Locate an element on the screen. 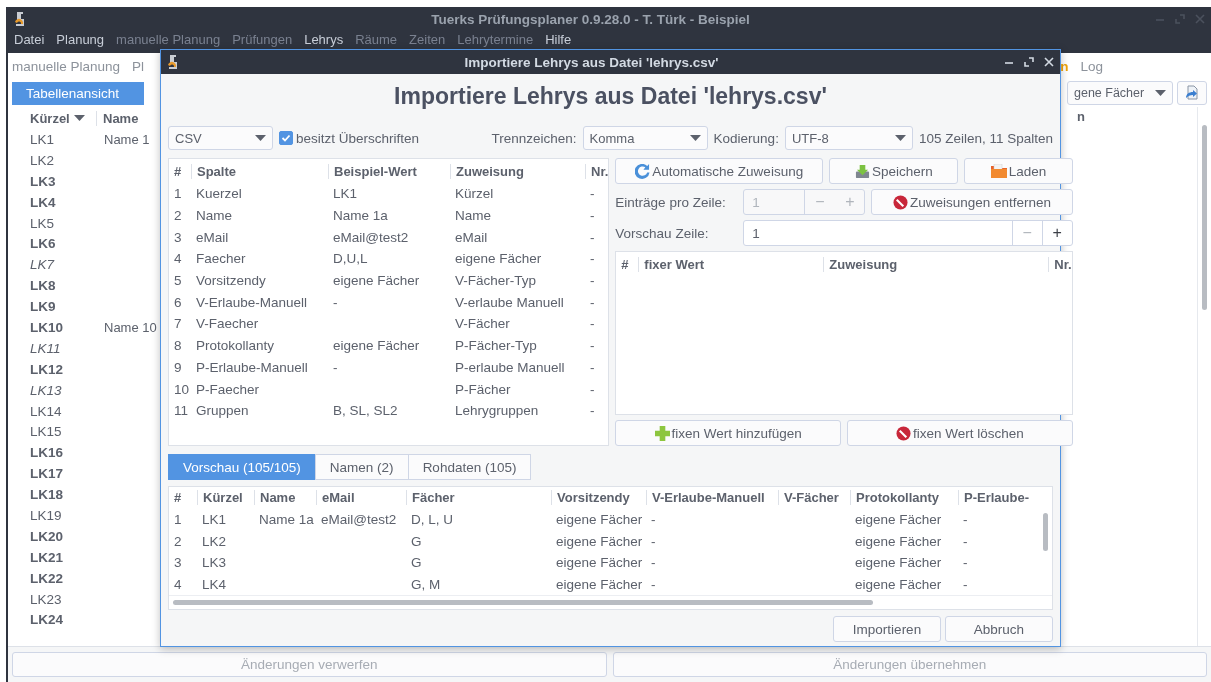 The height and width of the screenshot is (682, 1211). action-button: fixen Wert löschen is located at coordinates (960, 433).